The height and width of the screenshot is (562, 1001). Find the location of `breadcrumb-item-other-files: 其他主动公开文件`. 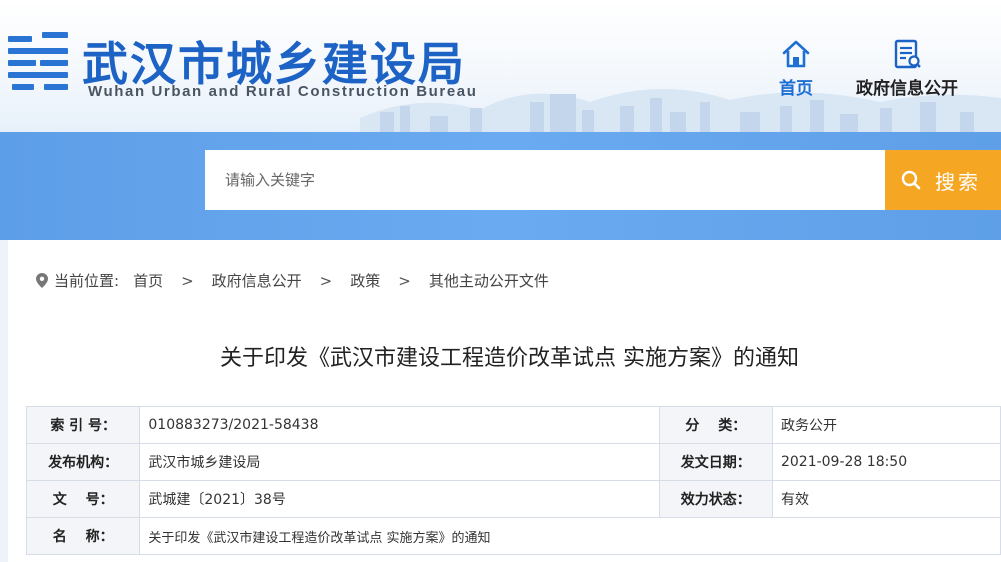

breadcrumb-item-other-files: 其他主动公开文件 is located at coordinates (489, 280).